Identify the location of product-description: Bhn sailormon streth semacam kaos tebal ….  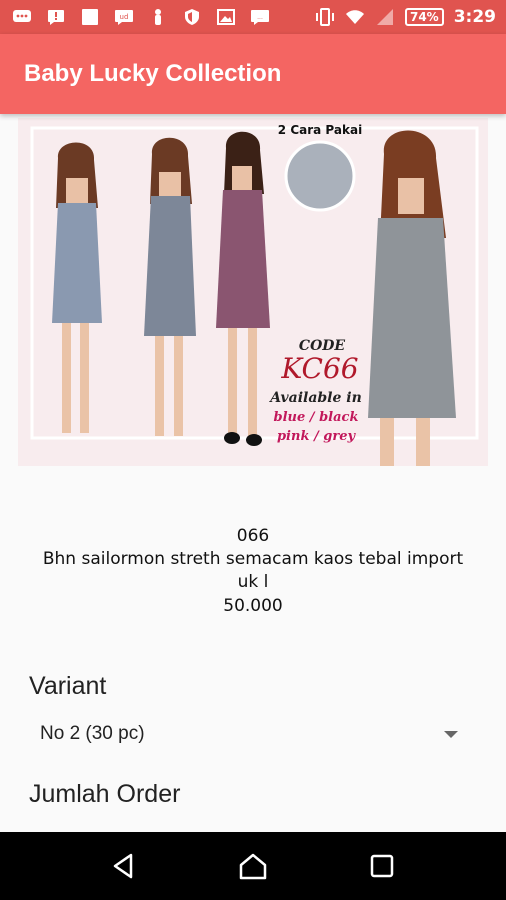
(253, 559).